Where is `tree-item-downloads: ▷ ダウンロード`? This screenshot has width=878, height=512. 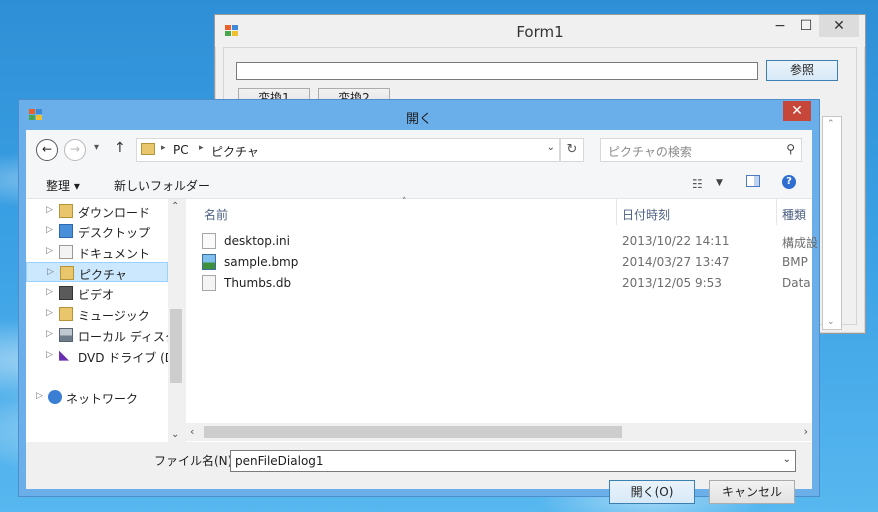 tree-item-downloads: ▷ ダウンロード is located at coordinates (97, 211).